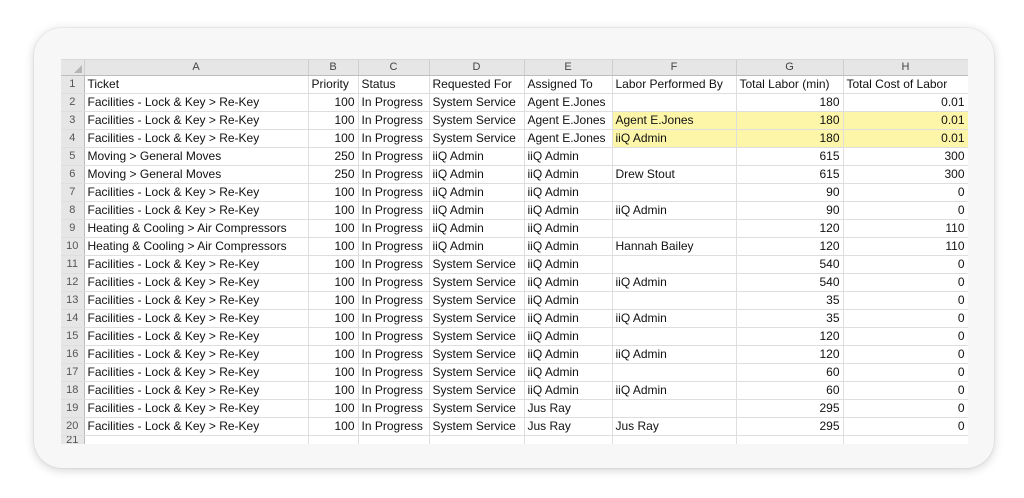  I want to click on row-number: 10, so click(73, 246).